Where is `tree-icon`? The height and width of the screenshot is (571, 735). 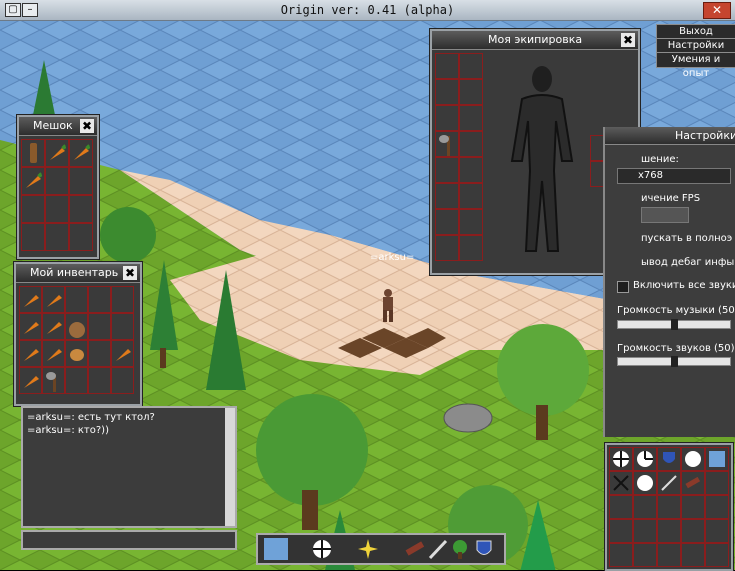
tree-icon is located at coordinates (460, 549).